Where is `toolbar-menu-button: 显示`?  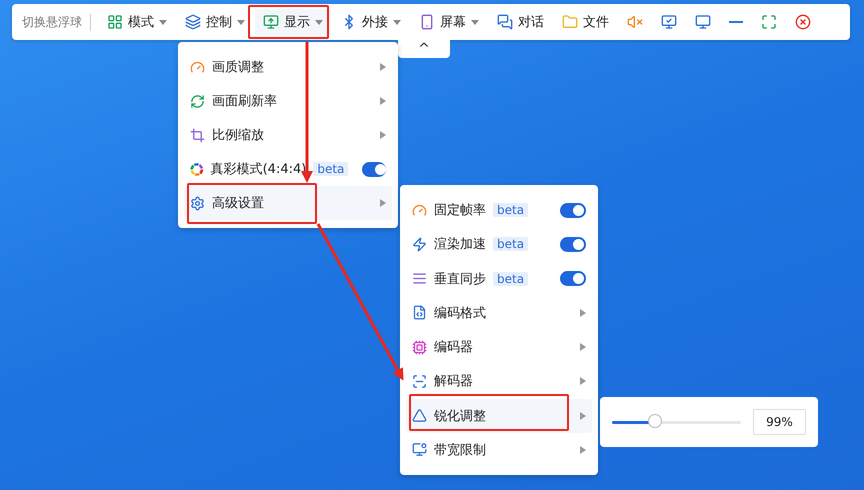 toolbar-menu-button: 显示 is located at coordinates (293, 22).